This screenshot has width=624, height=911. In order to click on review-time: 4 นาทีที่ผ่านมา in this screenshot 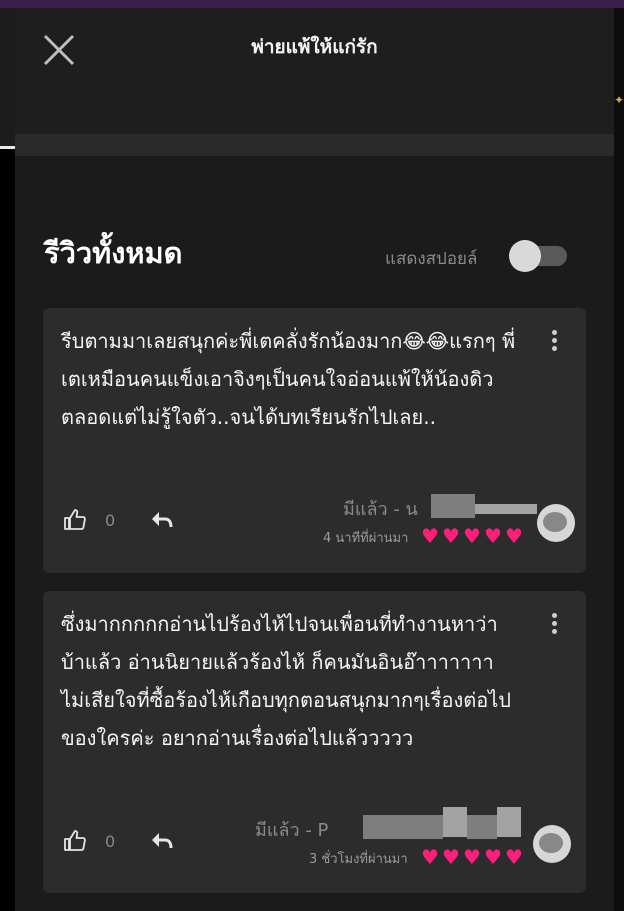, I will do `click(366, 538)`.